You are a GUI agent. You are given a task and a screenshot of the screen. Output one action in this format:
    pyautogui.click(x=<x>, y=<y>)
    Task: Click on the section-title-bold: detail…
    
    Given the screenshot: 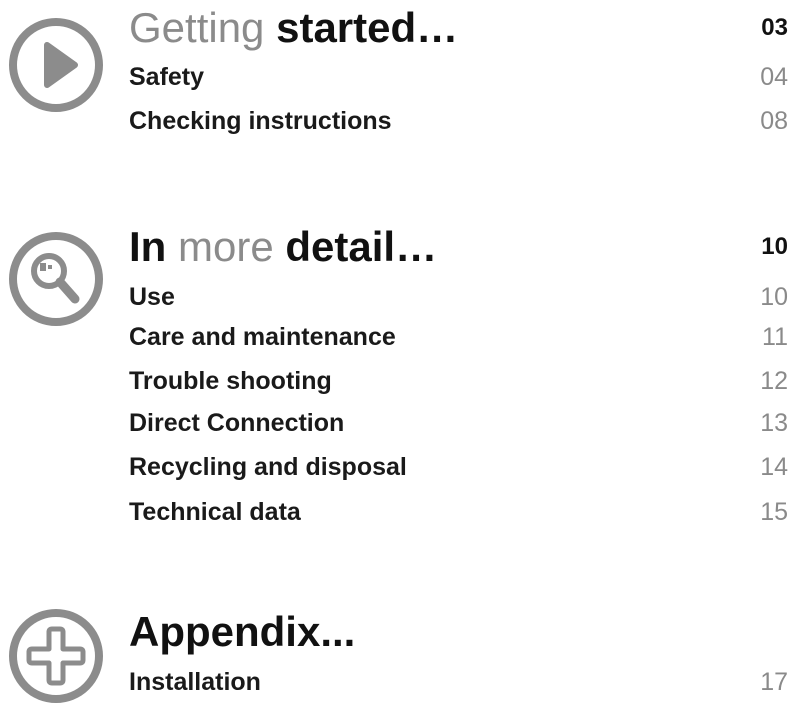 What is the action you would take?
    pyautogui.click(x=361, y=246)
    